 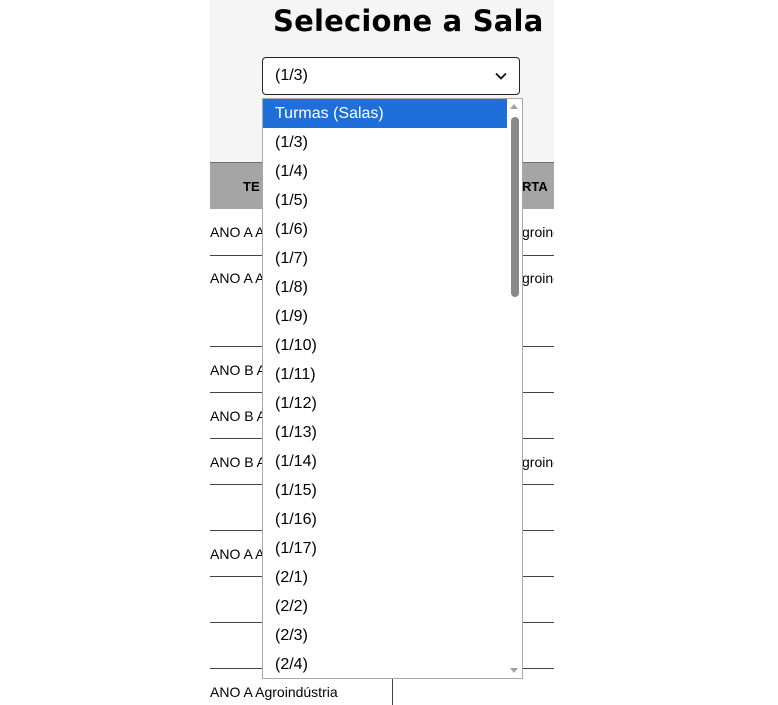 What do you see at coordinates (385, 142) in the screenshot?
I see `dropdown-option: (1/3)` at bounding box center [385, 142].